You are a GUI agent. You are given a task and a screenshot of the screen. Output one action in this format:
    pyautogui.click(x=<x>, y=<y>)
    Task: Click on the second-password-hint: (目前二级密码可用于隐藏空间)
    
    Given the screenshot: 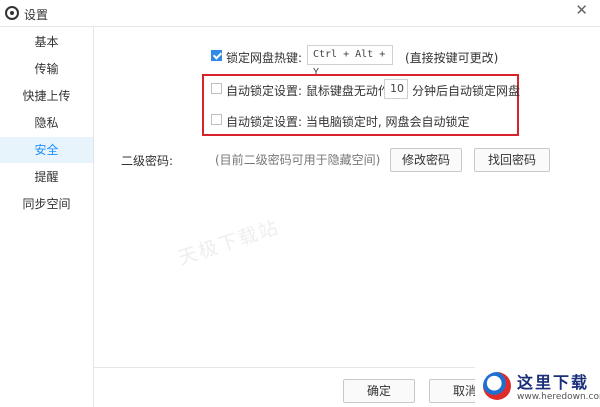 What is the action you would take?
    pyautogui.click(x=298, y=160)
    